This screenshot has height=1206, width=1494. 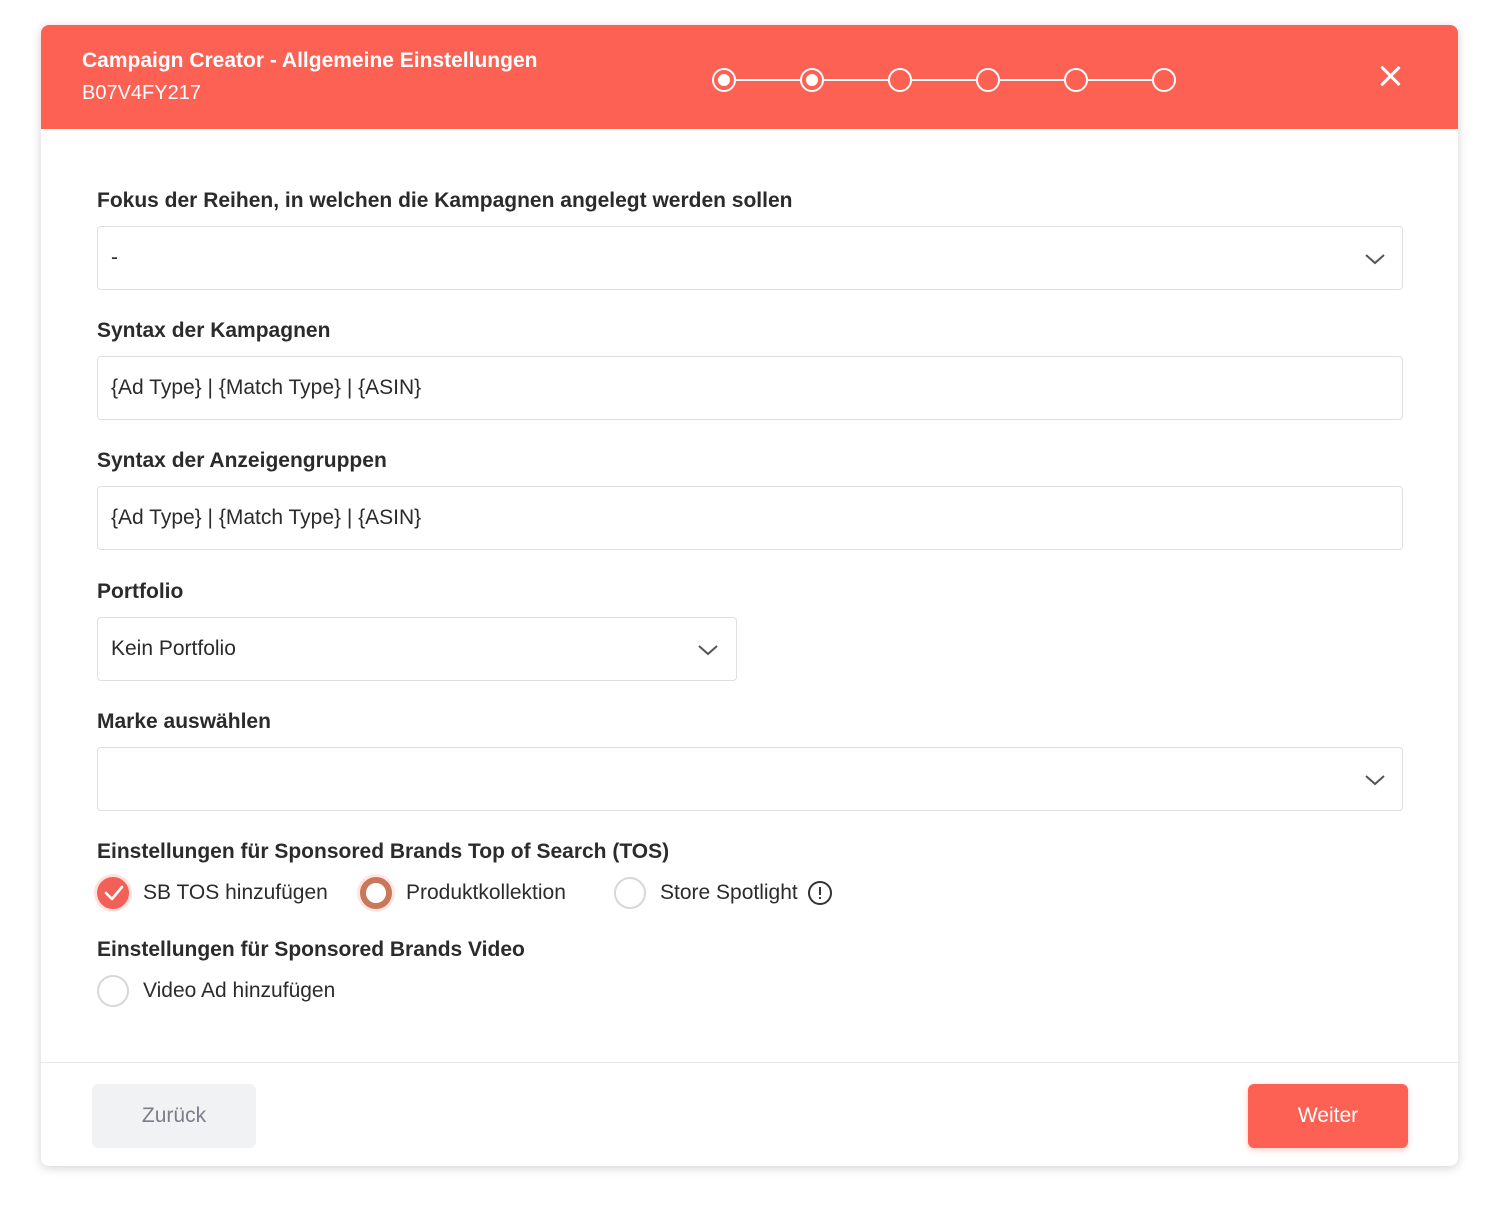 What do you see at coordinates (184, 721) in the screenshot?
I see `brand-label: Marke auswählen` at bounding box center [184, 721].